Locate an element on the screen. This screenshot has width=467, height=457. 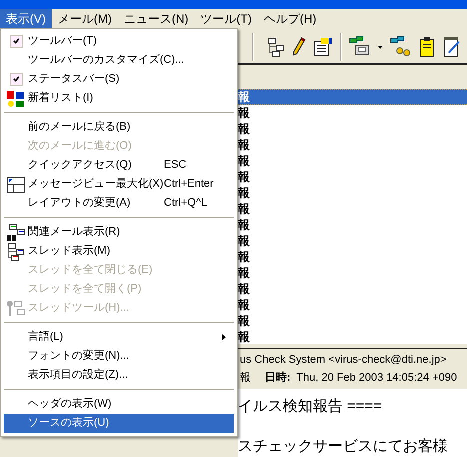
body-text: イルス検知報告 ==== is located at coordinates (311, 406).